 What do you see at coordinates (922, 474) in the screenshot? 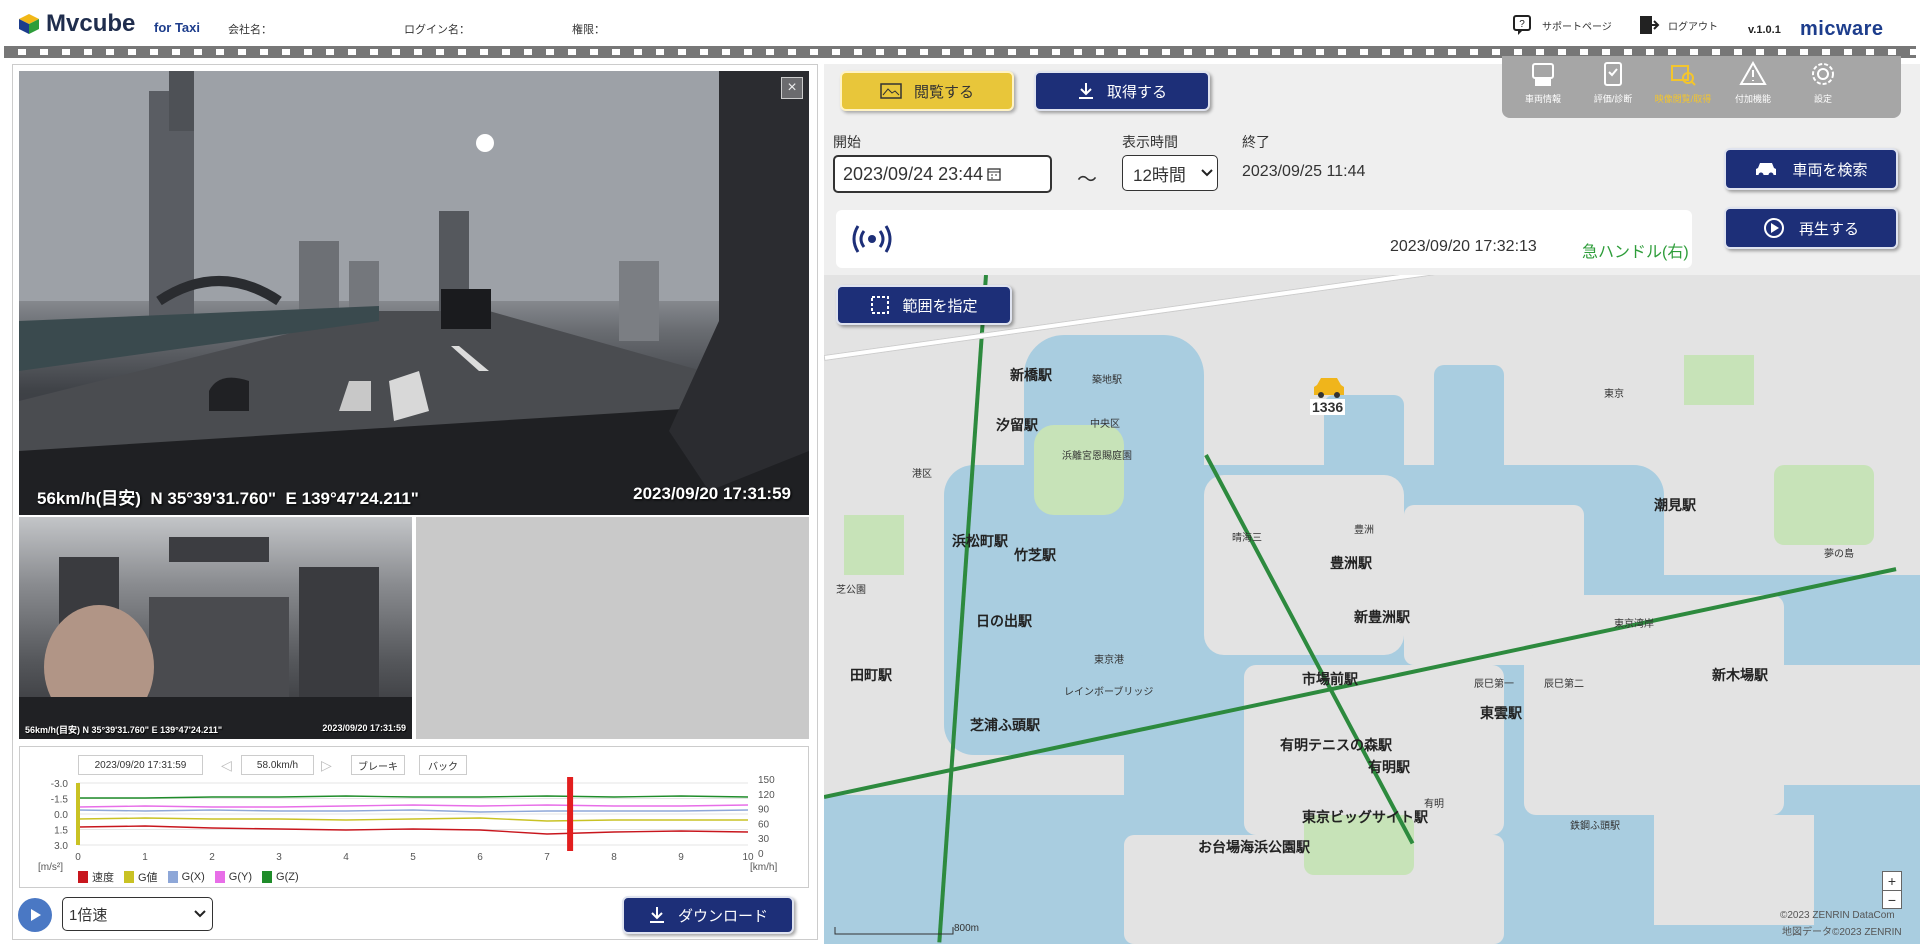
I see `map-area-label: 港区` at bounding box center [922, 474].